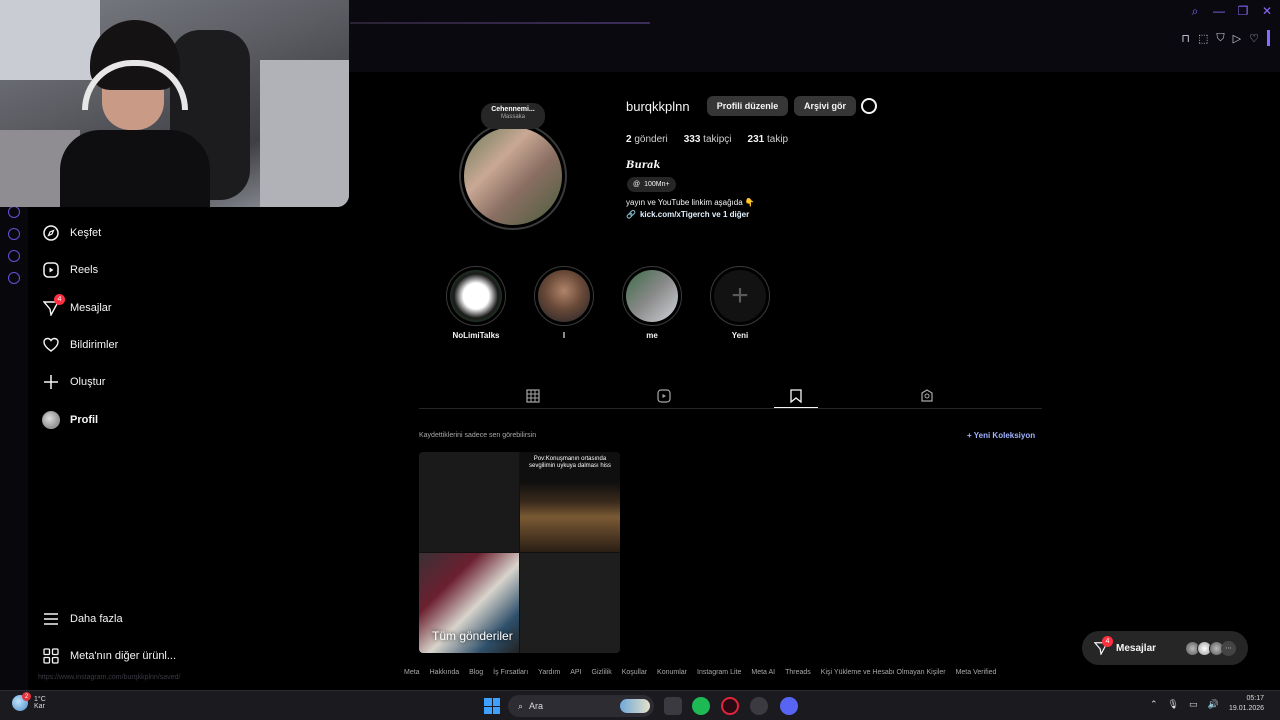 The height and width of the screenshot is (720, 1280). I want to click on close-icon: ✕, so click(1267, 11).